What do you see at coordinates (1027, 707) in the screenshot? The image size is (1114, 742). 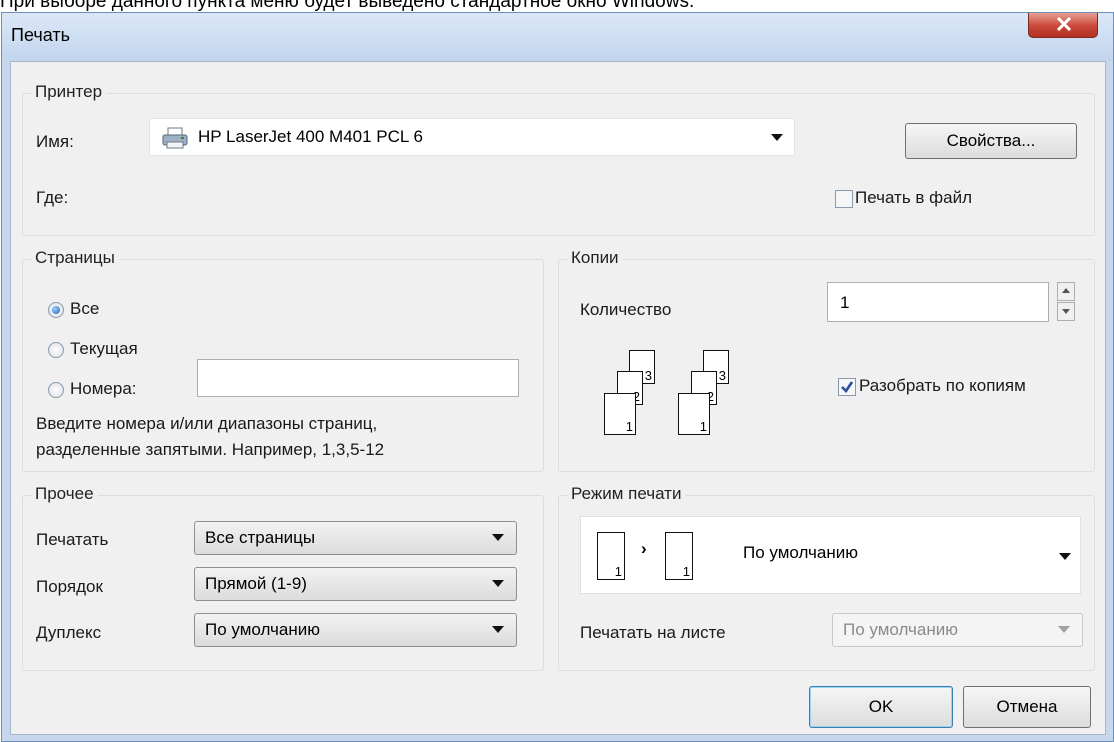 I see `cancel-button: Отмена` at bounding box center [1027, 707].